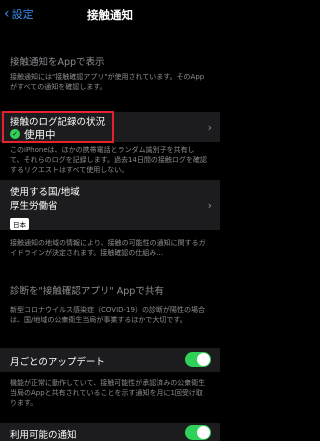 The image size is (320, 441). Describe the element at coordinates (198, 432) in the screenshot. I see `availability-toggle` at that location.